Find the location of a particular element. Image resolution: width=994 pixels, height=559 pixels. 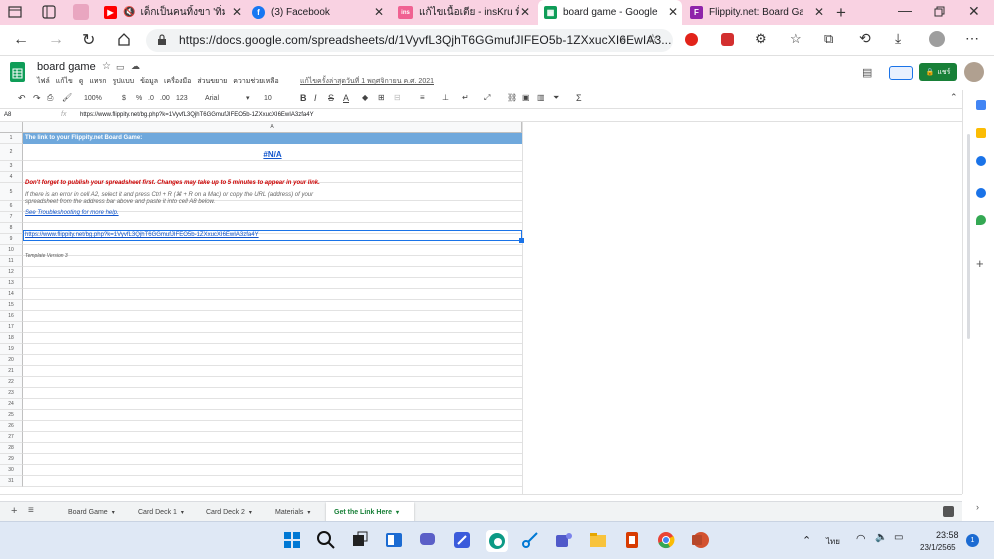

row-header: 14 is located at coordinates (11, 294).